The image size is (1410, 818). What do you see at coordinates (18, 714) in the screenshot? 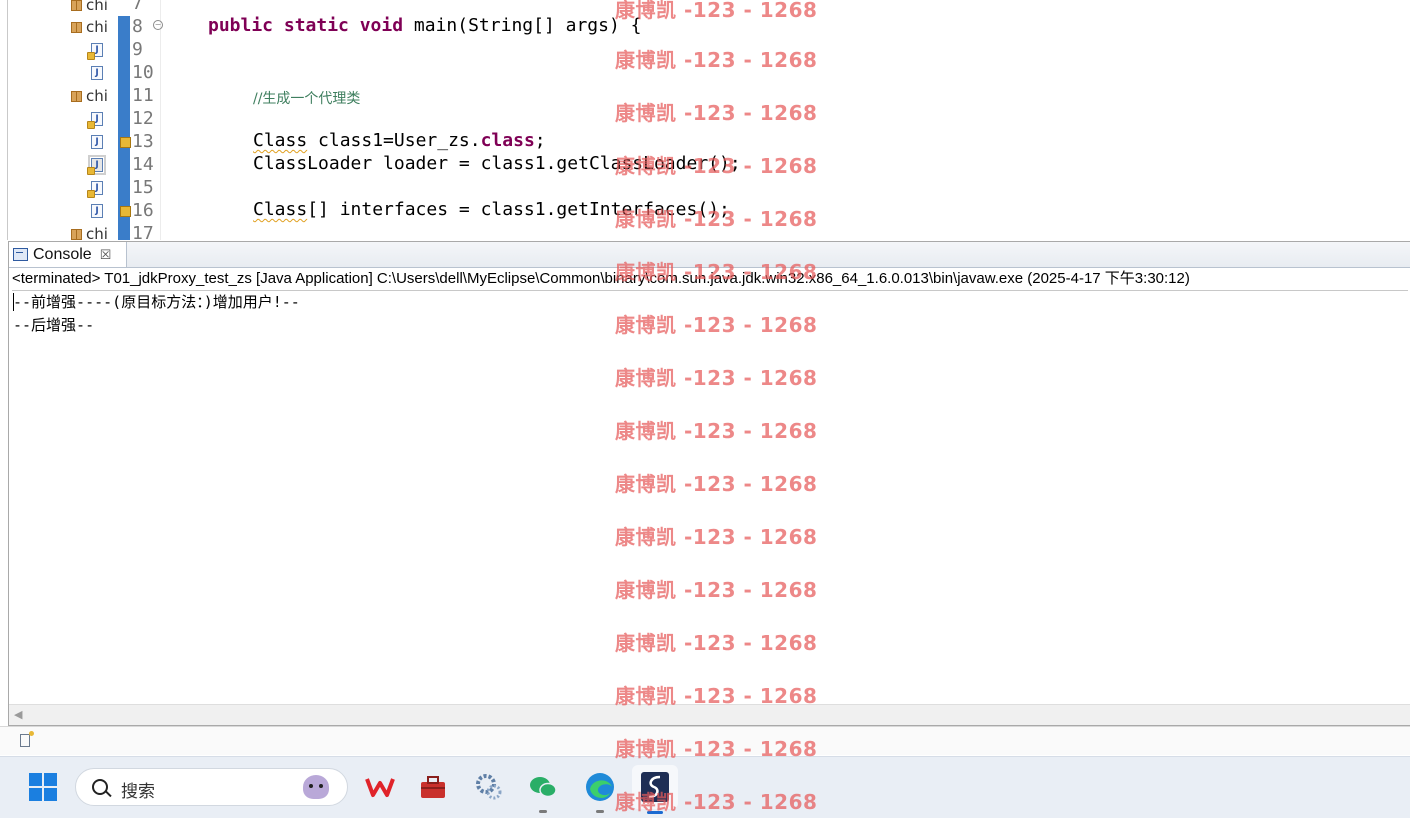
I see `scroll-left-icon: ◀` at bounding box center [18, 714].